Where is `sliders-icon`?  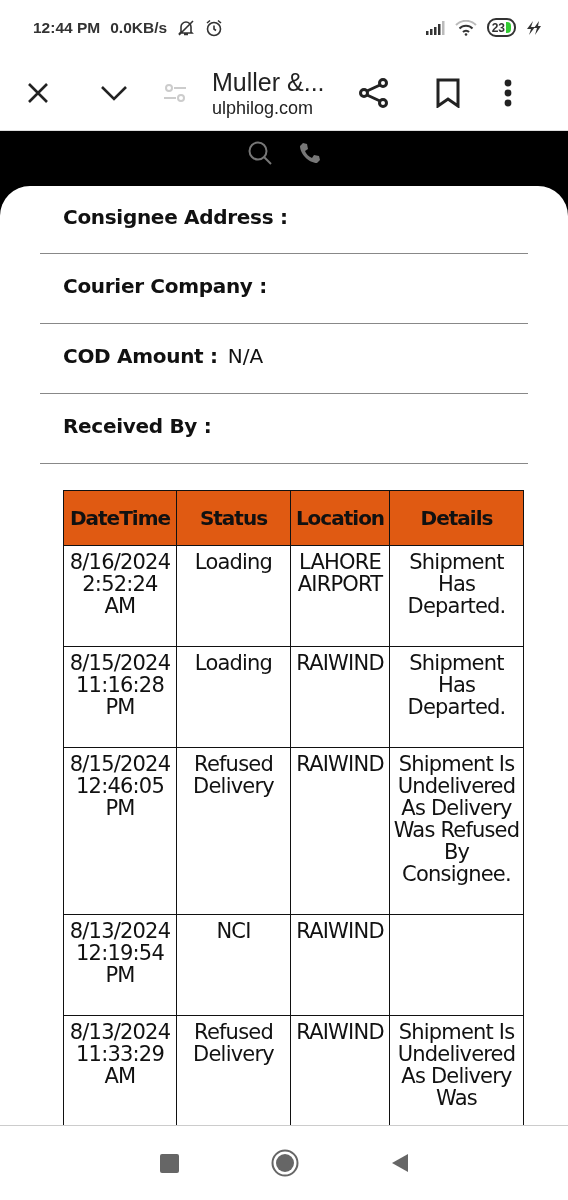
sliders-icon is located at coordinates (175, 92).